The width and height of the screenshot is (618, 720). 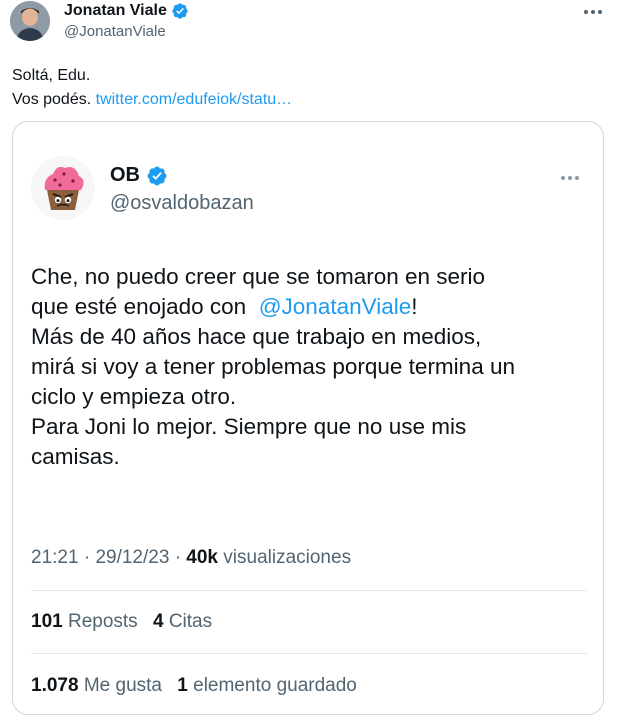 I want to click on cupcake-avatar-icon, so click(x=63, y=188).